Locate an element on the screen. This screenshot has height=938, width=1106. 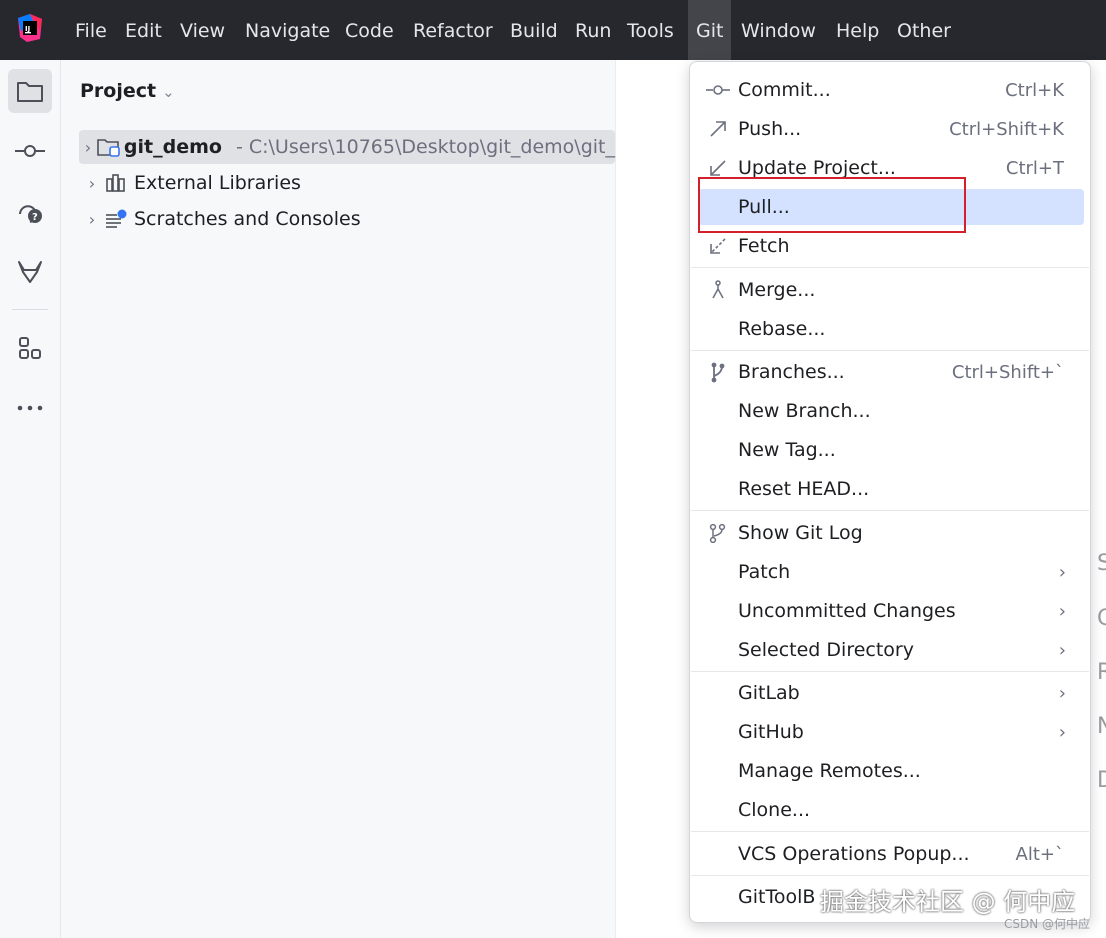
menu-refactor: Refactor is located at coordinates (453, 30).